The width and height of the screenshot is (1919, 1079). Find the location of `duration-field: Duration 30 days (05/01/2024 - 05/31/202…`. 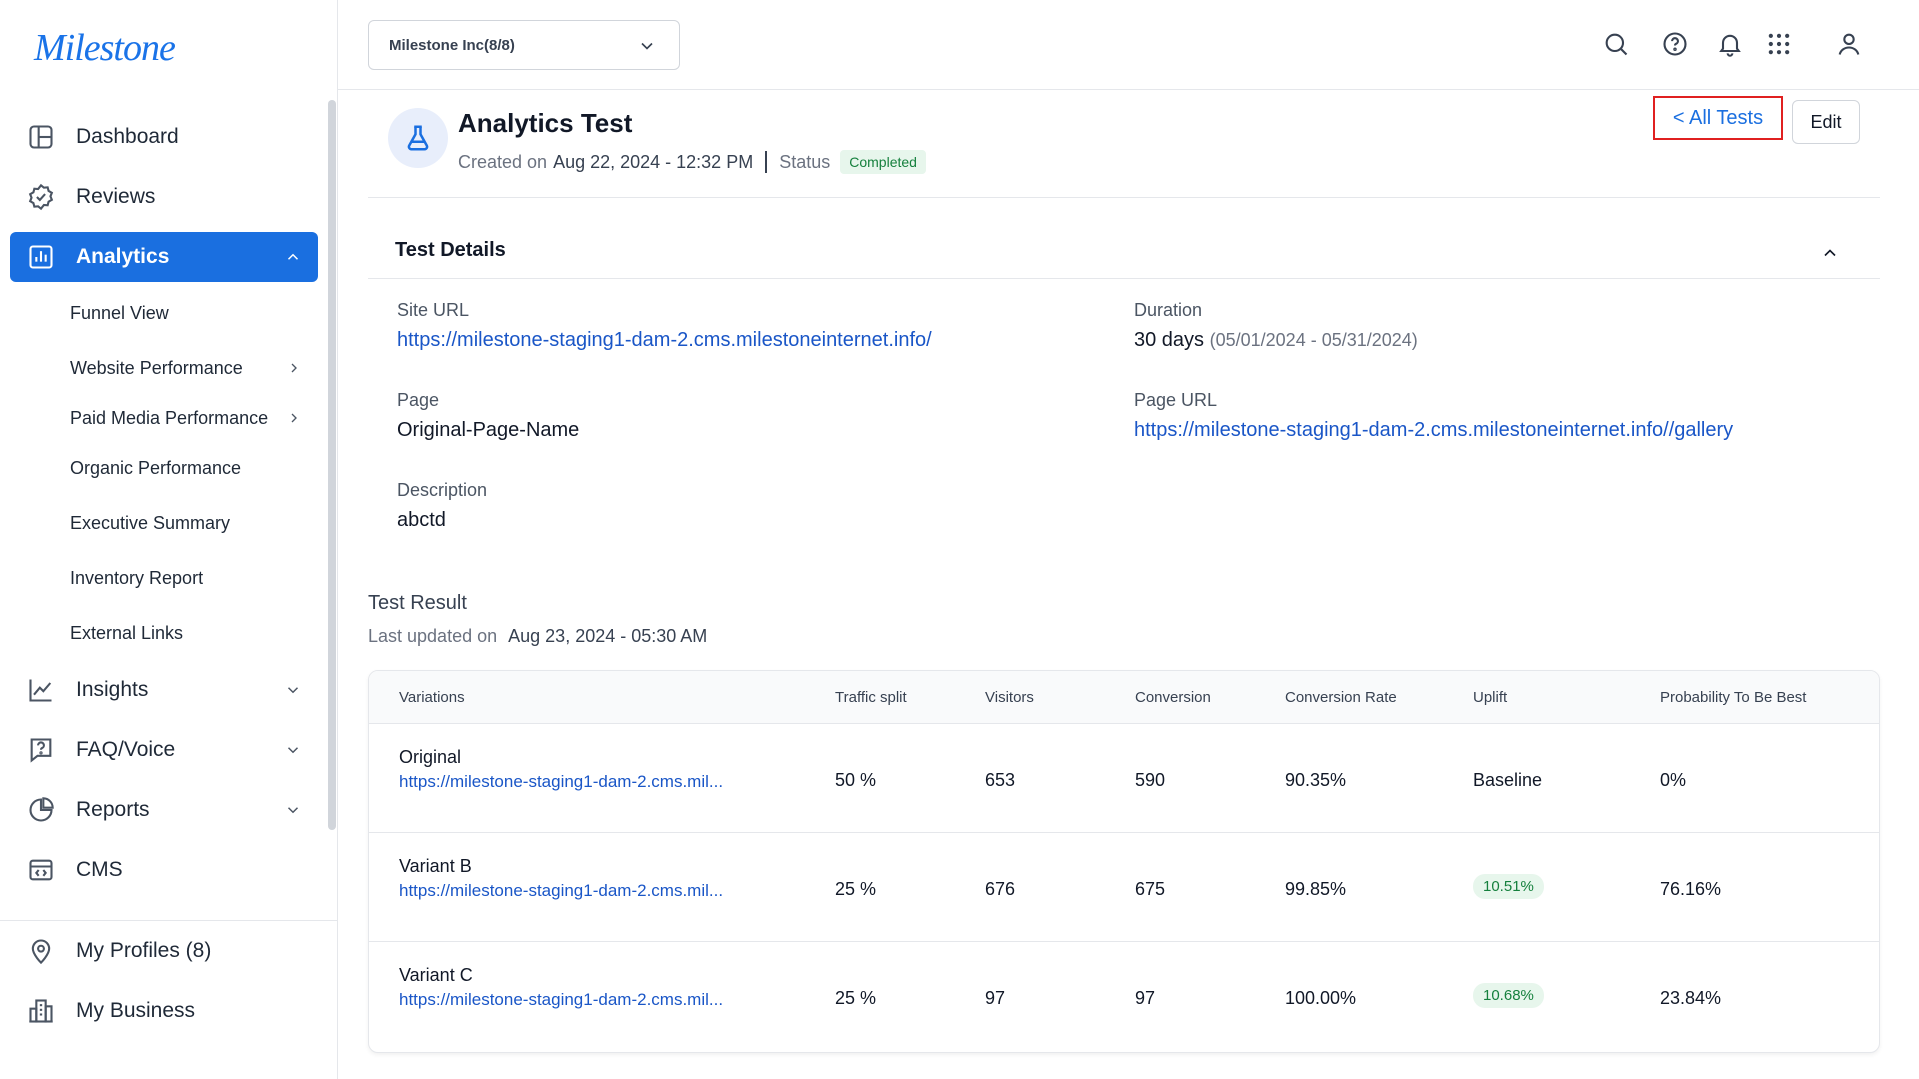

duration-field: Duration 30 days (05/01/2024 - 05/31/202… is located at coordinates (1276, 326).